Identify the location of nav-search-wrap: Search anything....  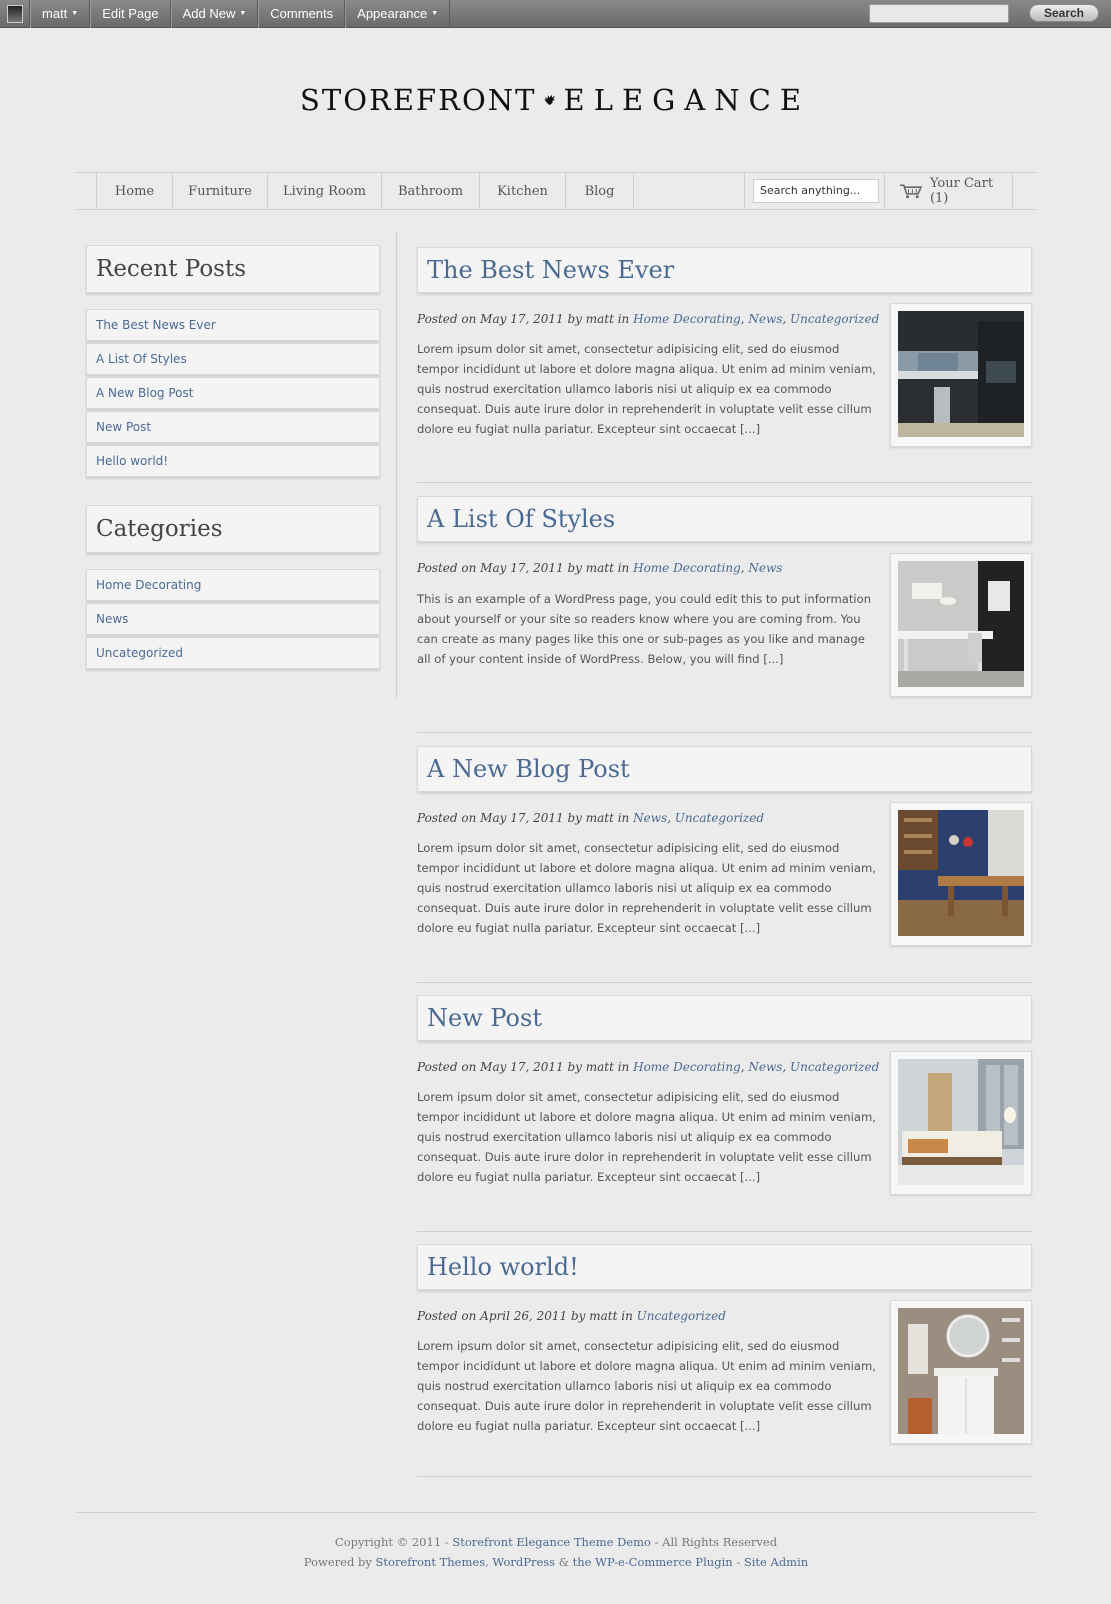
(814, 191).